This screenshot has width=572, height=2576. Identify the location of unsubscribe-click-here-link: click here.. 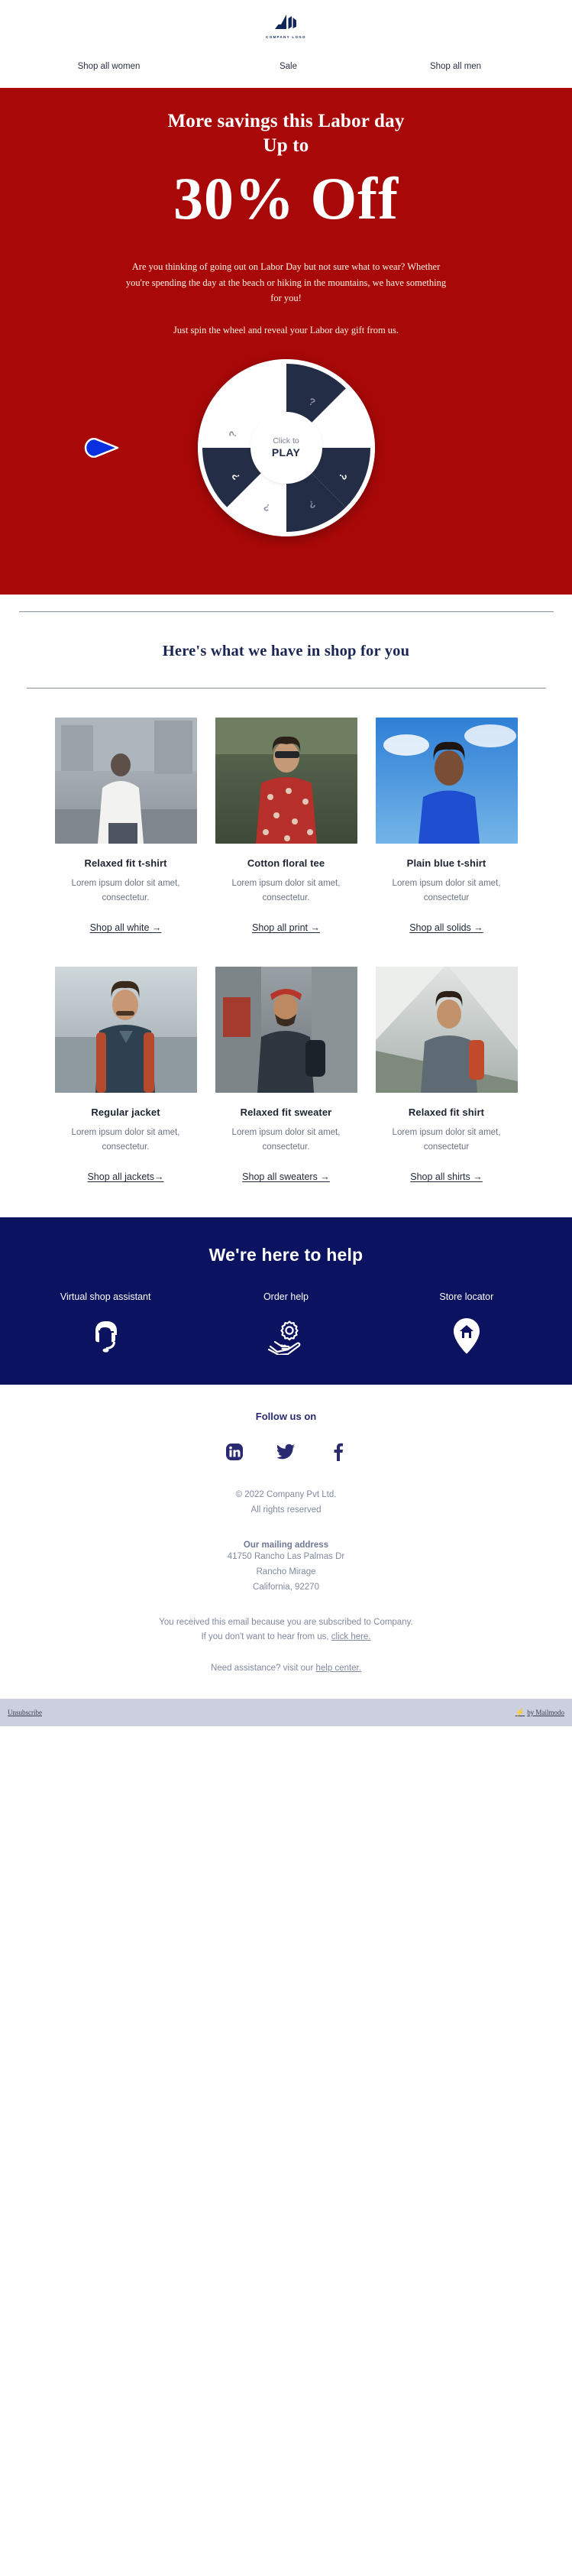
(351, 1637).